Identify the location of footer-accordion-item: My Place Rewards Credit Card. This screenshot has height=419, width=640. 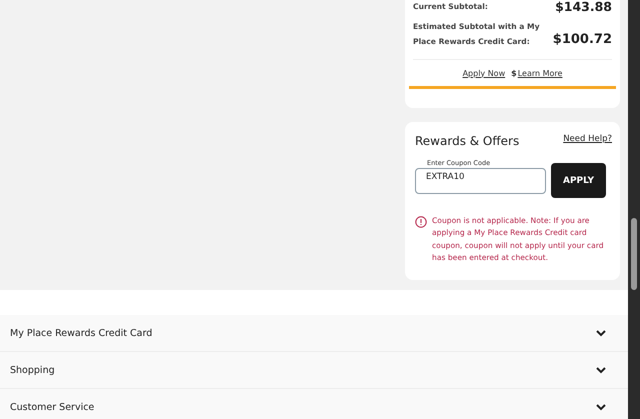
(314, 333).